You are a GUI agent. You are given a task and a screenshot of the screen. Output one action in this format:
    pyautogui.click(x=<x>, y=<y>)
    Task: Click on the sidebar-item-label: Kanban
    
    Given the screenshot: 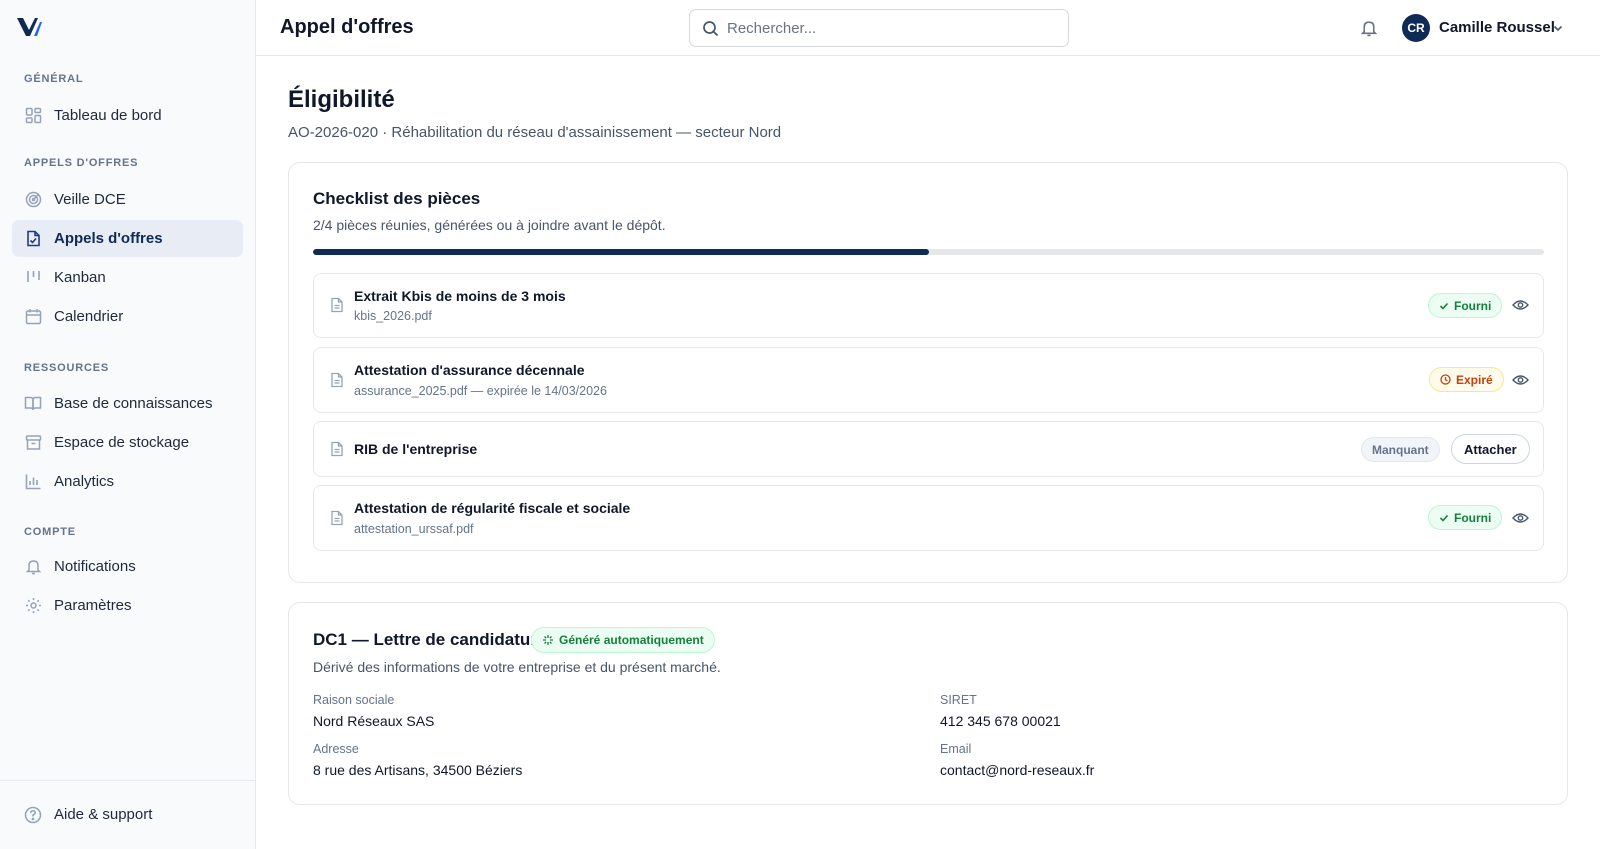 What is the action you would take?
    pyautogui.click(x=80, y=277)
    